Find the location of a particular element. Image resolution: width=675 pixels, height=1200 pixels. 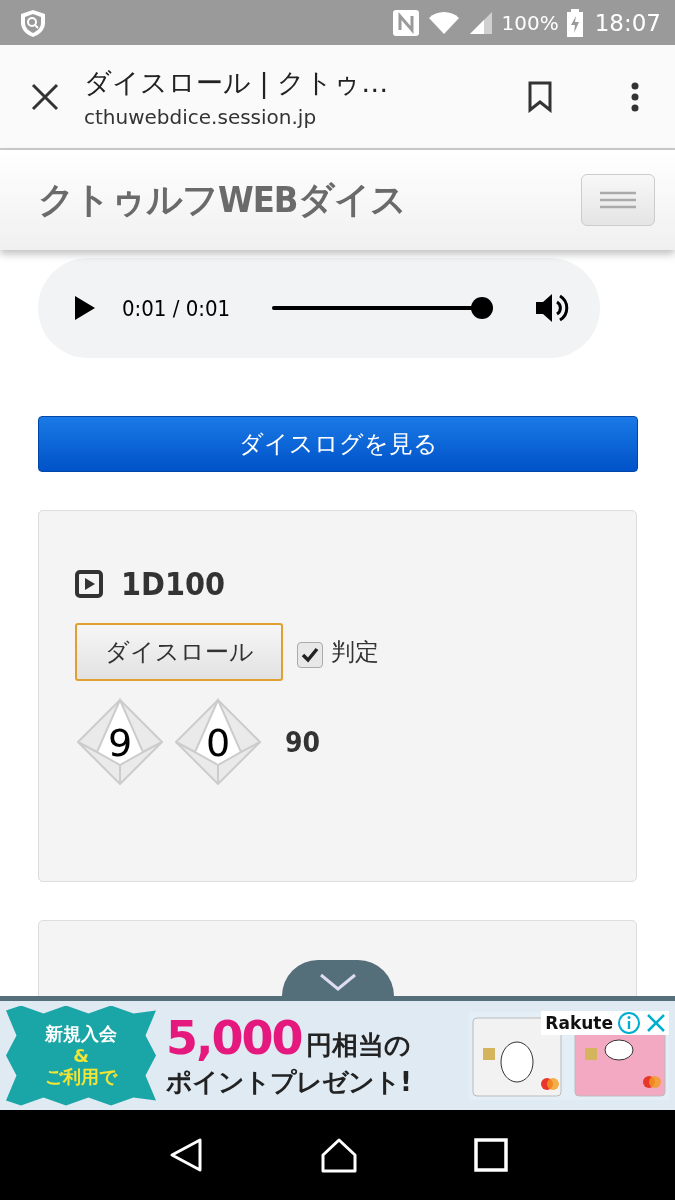

ad-brand: Rakute is located at coordinates (579, 1023).